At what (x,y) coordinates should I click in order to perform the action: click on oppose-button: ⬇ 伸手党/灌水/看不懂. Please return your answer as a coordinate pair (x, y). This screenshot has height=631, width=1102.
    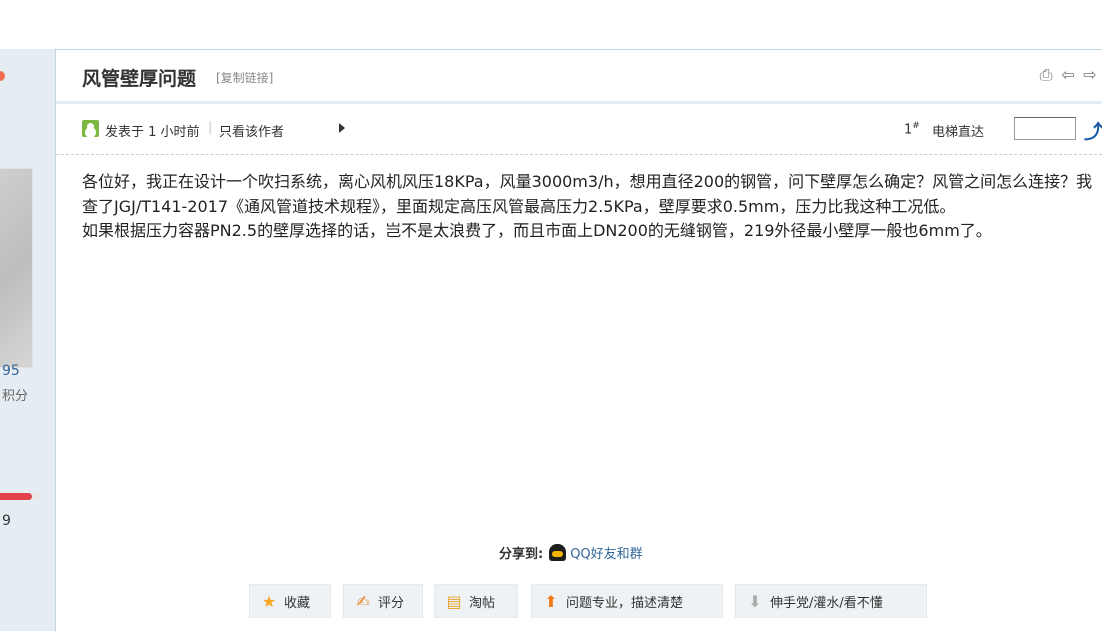
    Looking at the image, I should click on (831, 601).